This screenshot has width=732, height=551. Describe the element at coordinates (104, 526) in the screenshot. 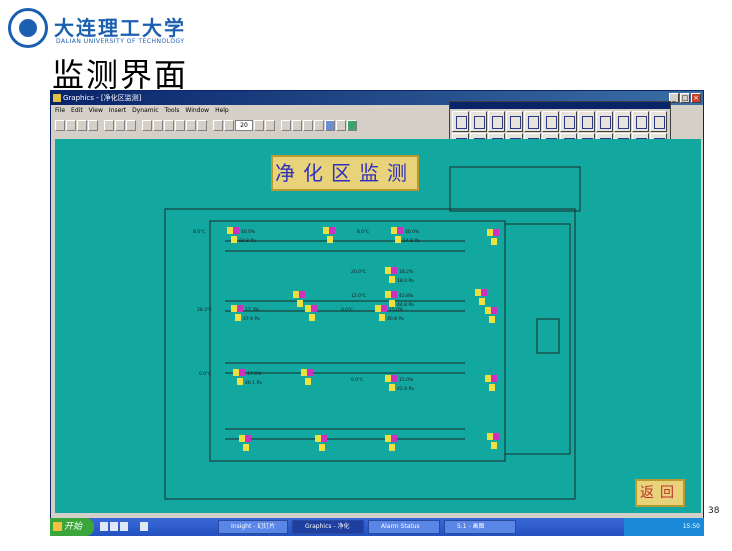

I see `ie-icon` at that location.